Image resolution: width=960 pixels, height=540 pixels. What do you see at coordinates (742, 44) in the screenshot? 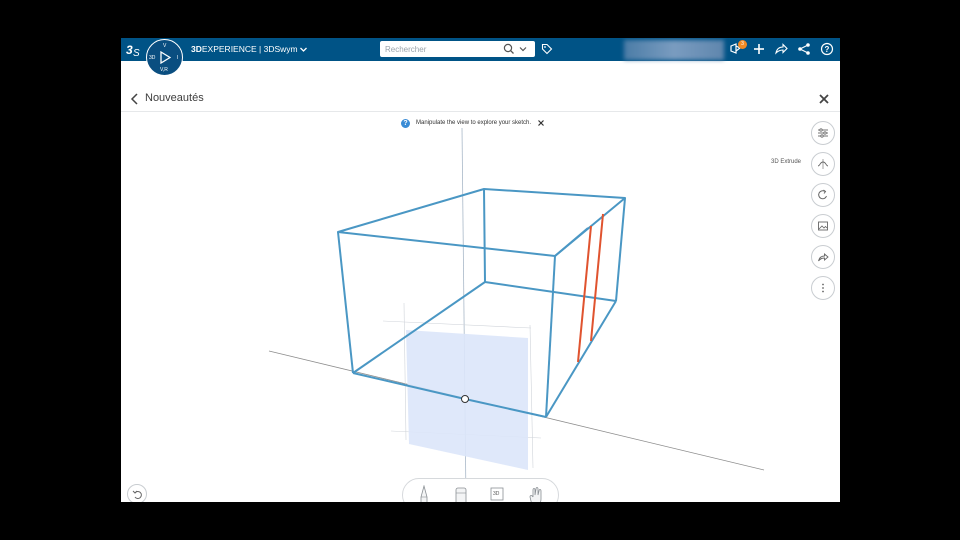
I see `notification-badge: 3` at bounding box center [742, 44].